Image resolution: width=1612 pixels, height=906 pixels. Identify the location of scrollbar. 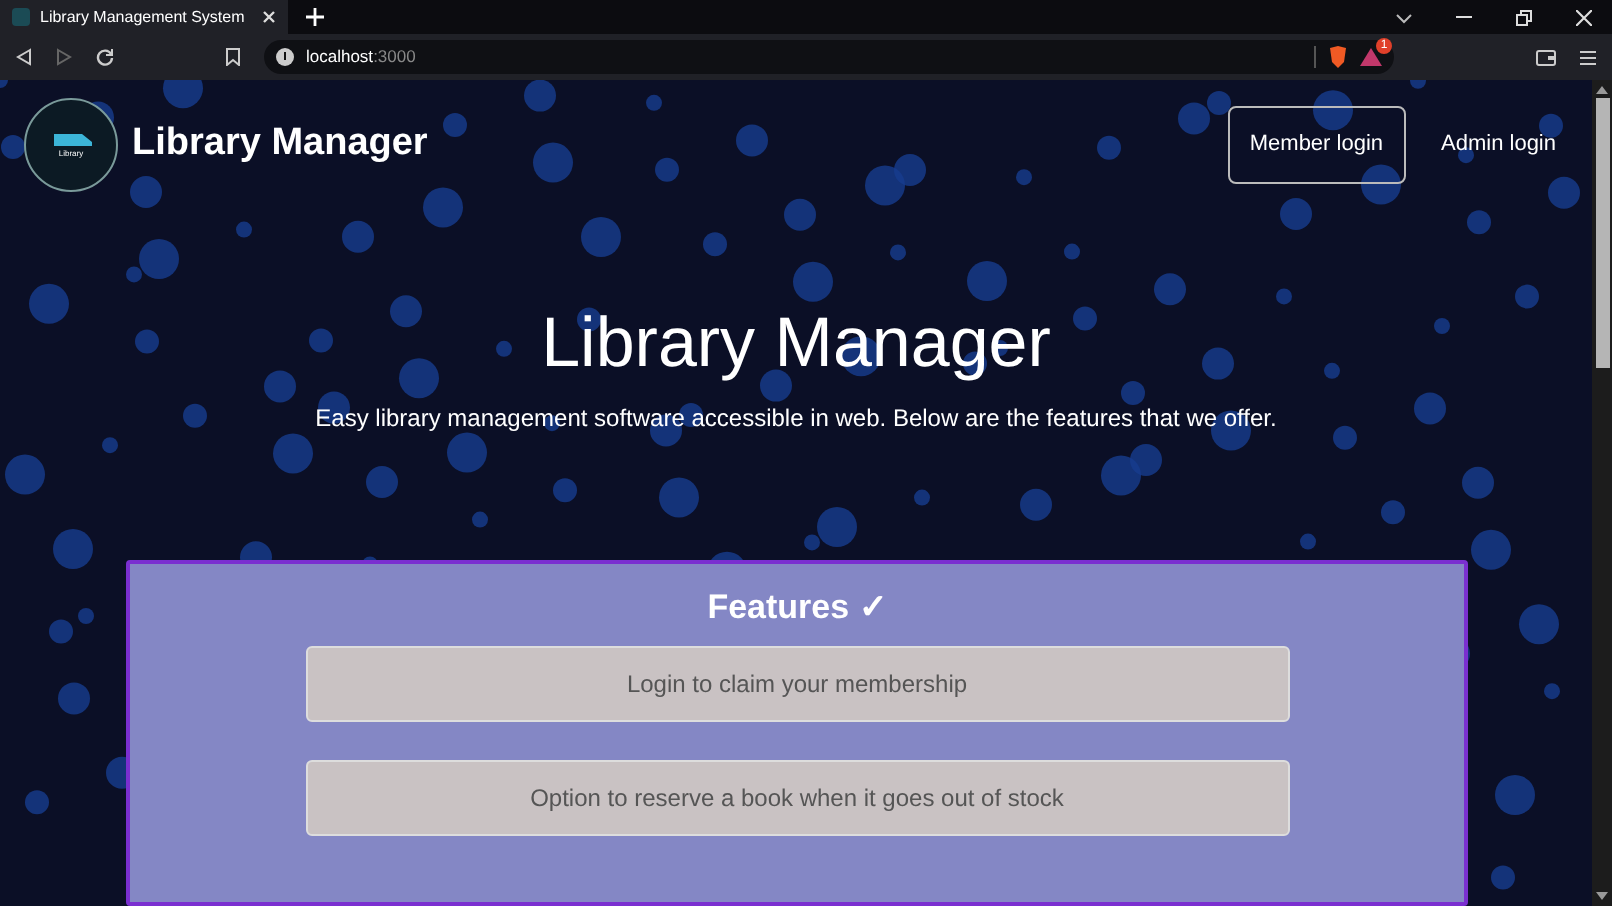
(1602, 493).